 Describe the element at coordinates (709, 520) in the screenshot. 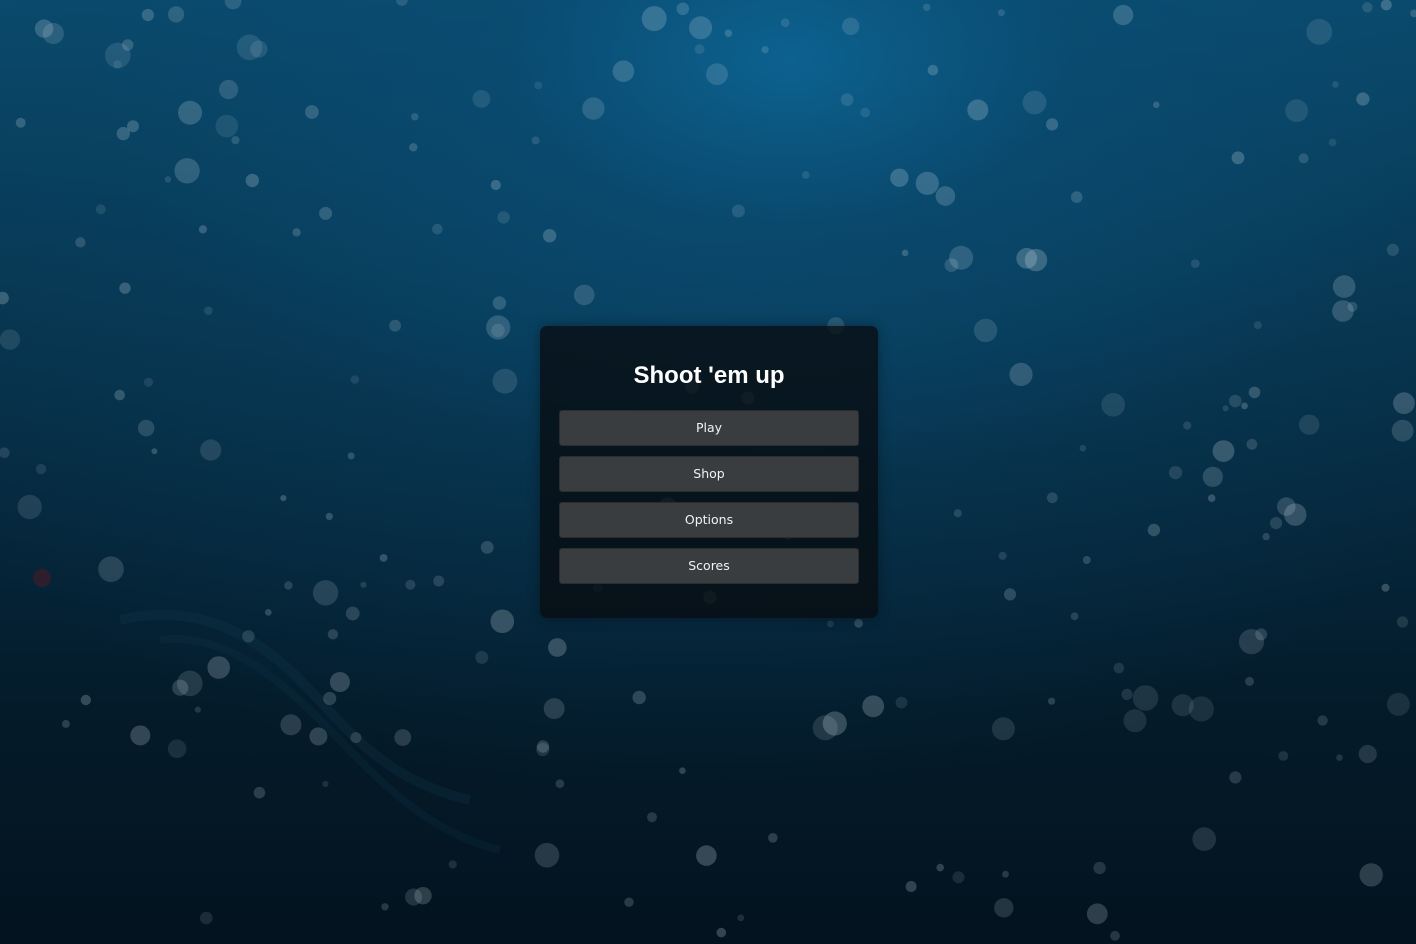

I see `options-button: Options` at that location.